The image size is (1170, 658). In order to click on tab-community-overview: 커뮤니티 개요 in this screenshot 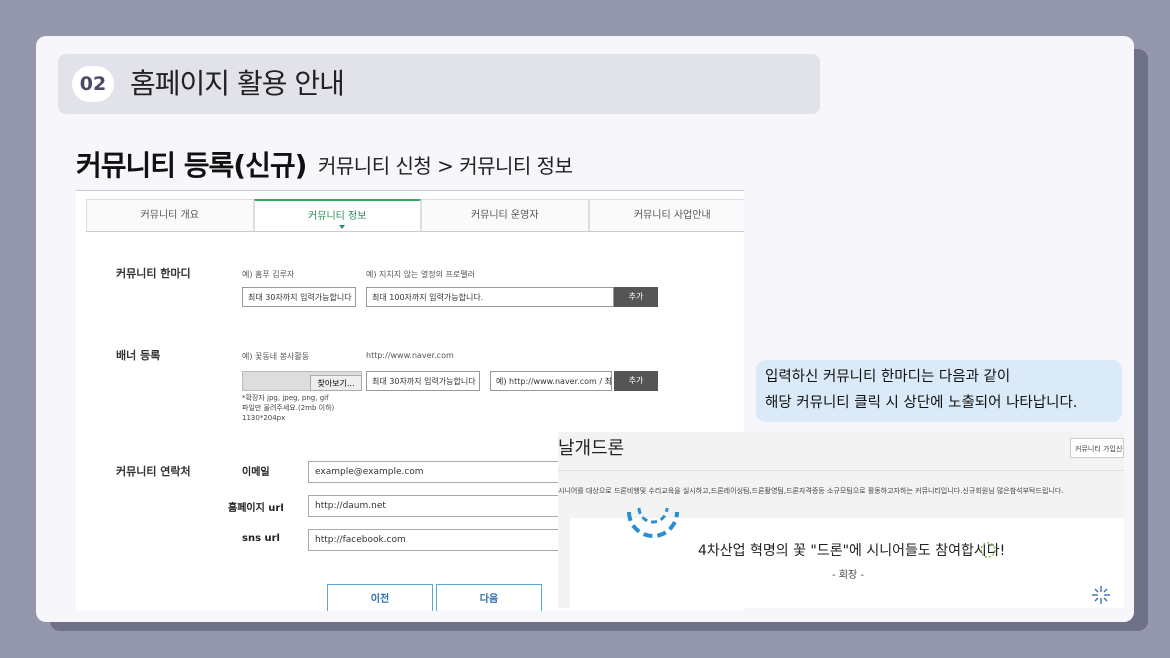, I will do `click(170, 215)`.